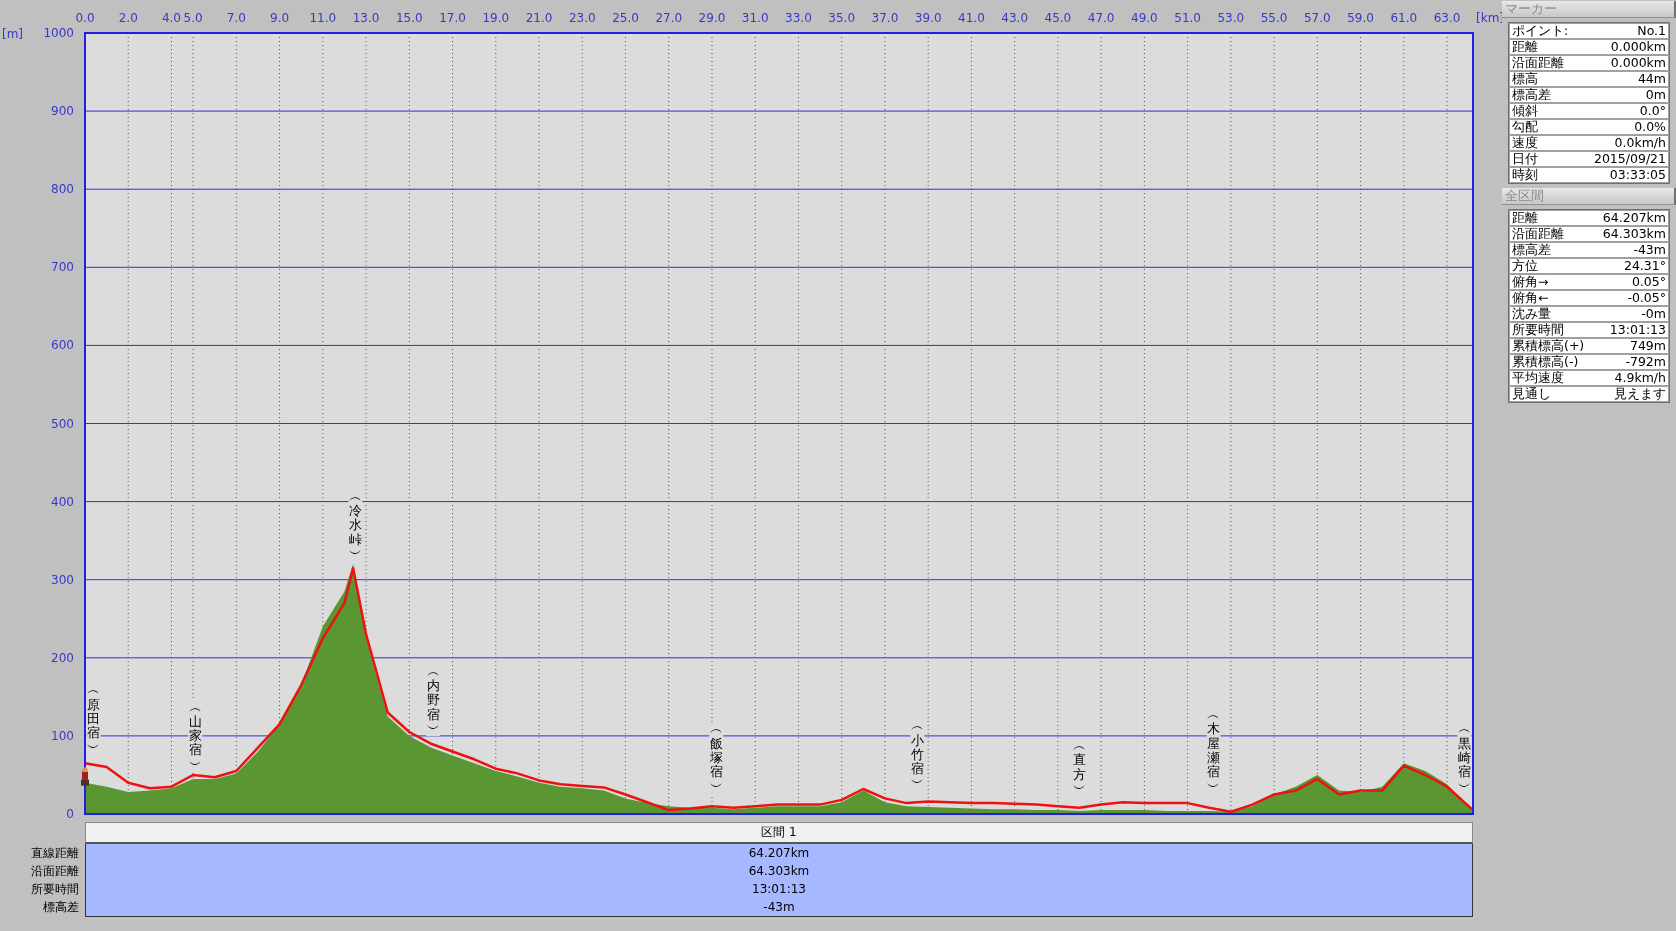 This screenshot has height=931, width=1676. What do you see at coordinates (582, 18) in the screenshot?
I see `x-tick-label: 23.0` at bounding box center [582, 18].